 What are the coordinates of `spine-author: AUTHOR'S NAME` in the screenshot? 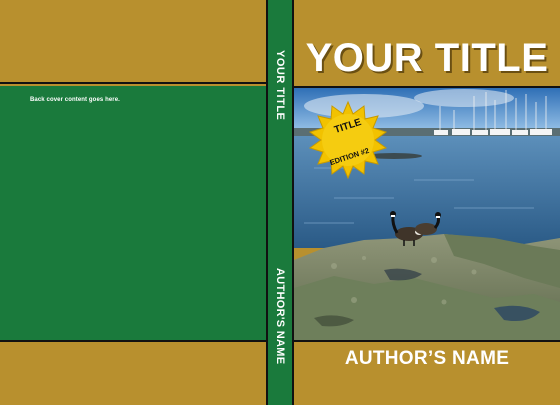 It's located at (280, 316).